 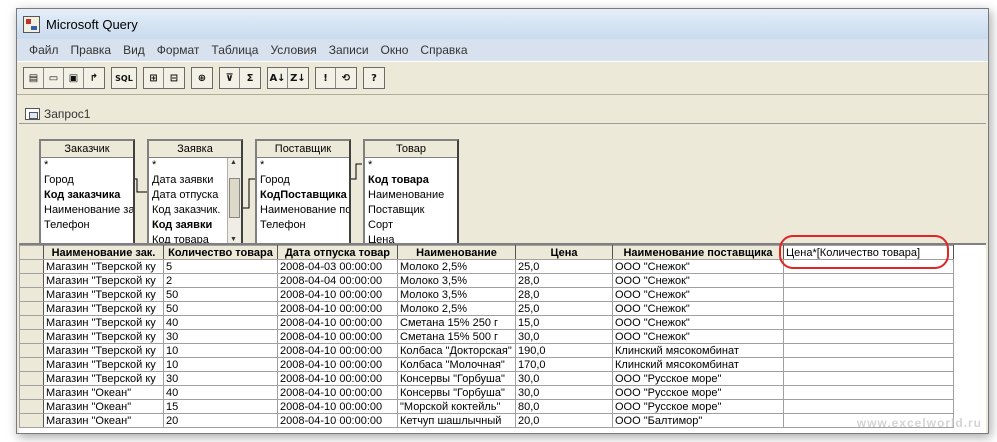 I want to click on table-cell: Магазин "Океан", so click(x=103, y=406).